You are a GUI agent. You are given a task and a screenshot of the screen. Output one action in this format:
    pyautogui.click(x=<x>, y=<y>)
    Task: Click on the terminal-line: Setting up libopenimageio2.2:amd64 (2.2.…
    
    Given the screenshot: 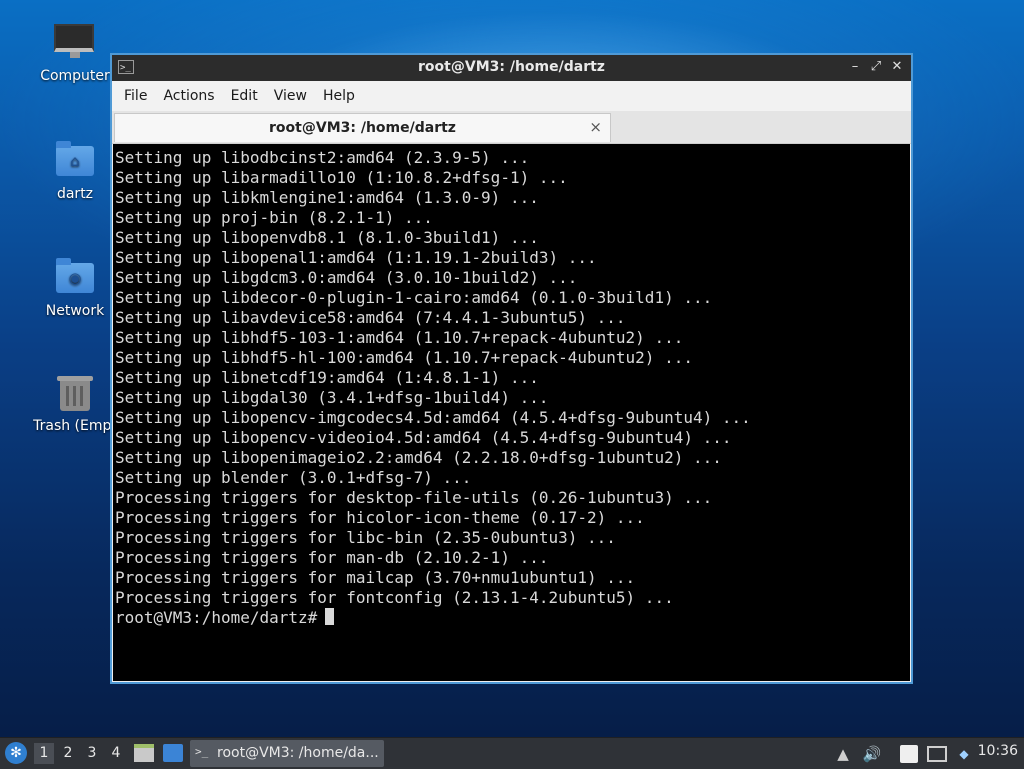 What is the action you would take?
    pyautogui.click(x=418, y=457)
    